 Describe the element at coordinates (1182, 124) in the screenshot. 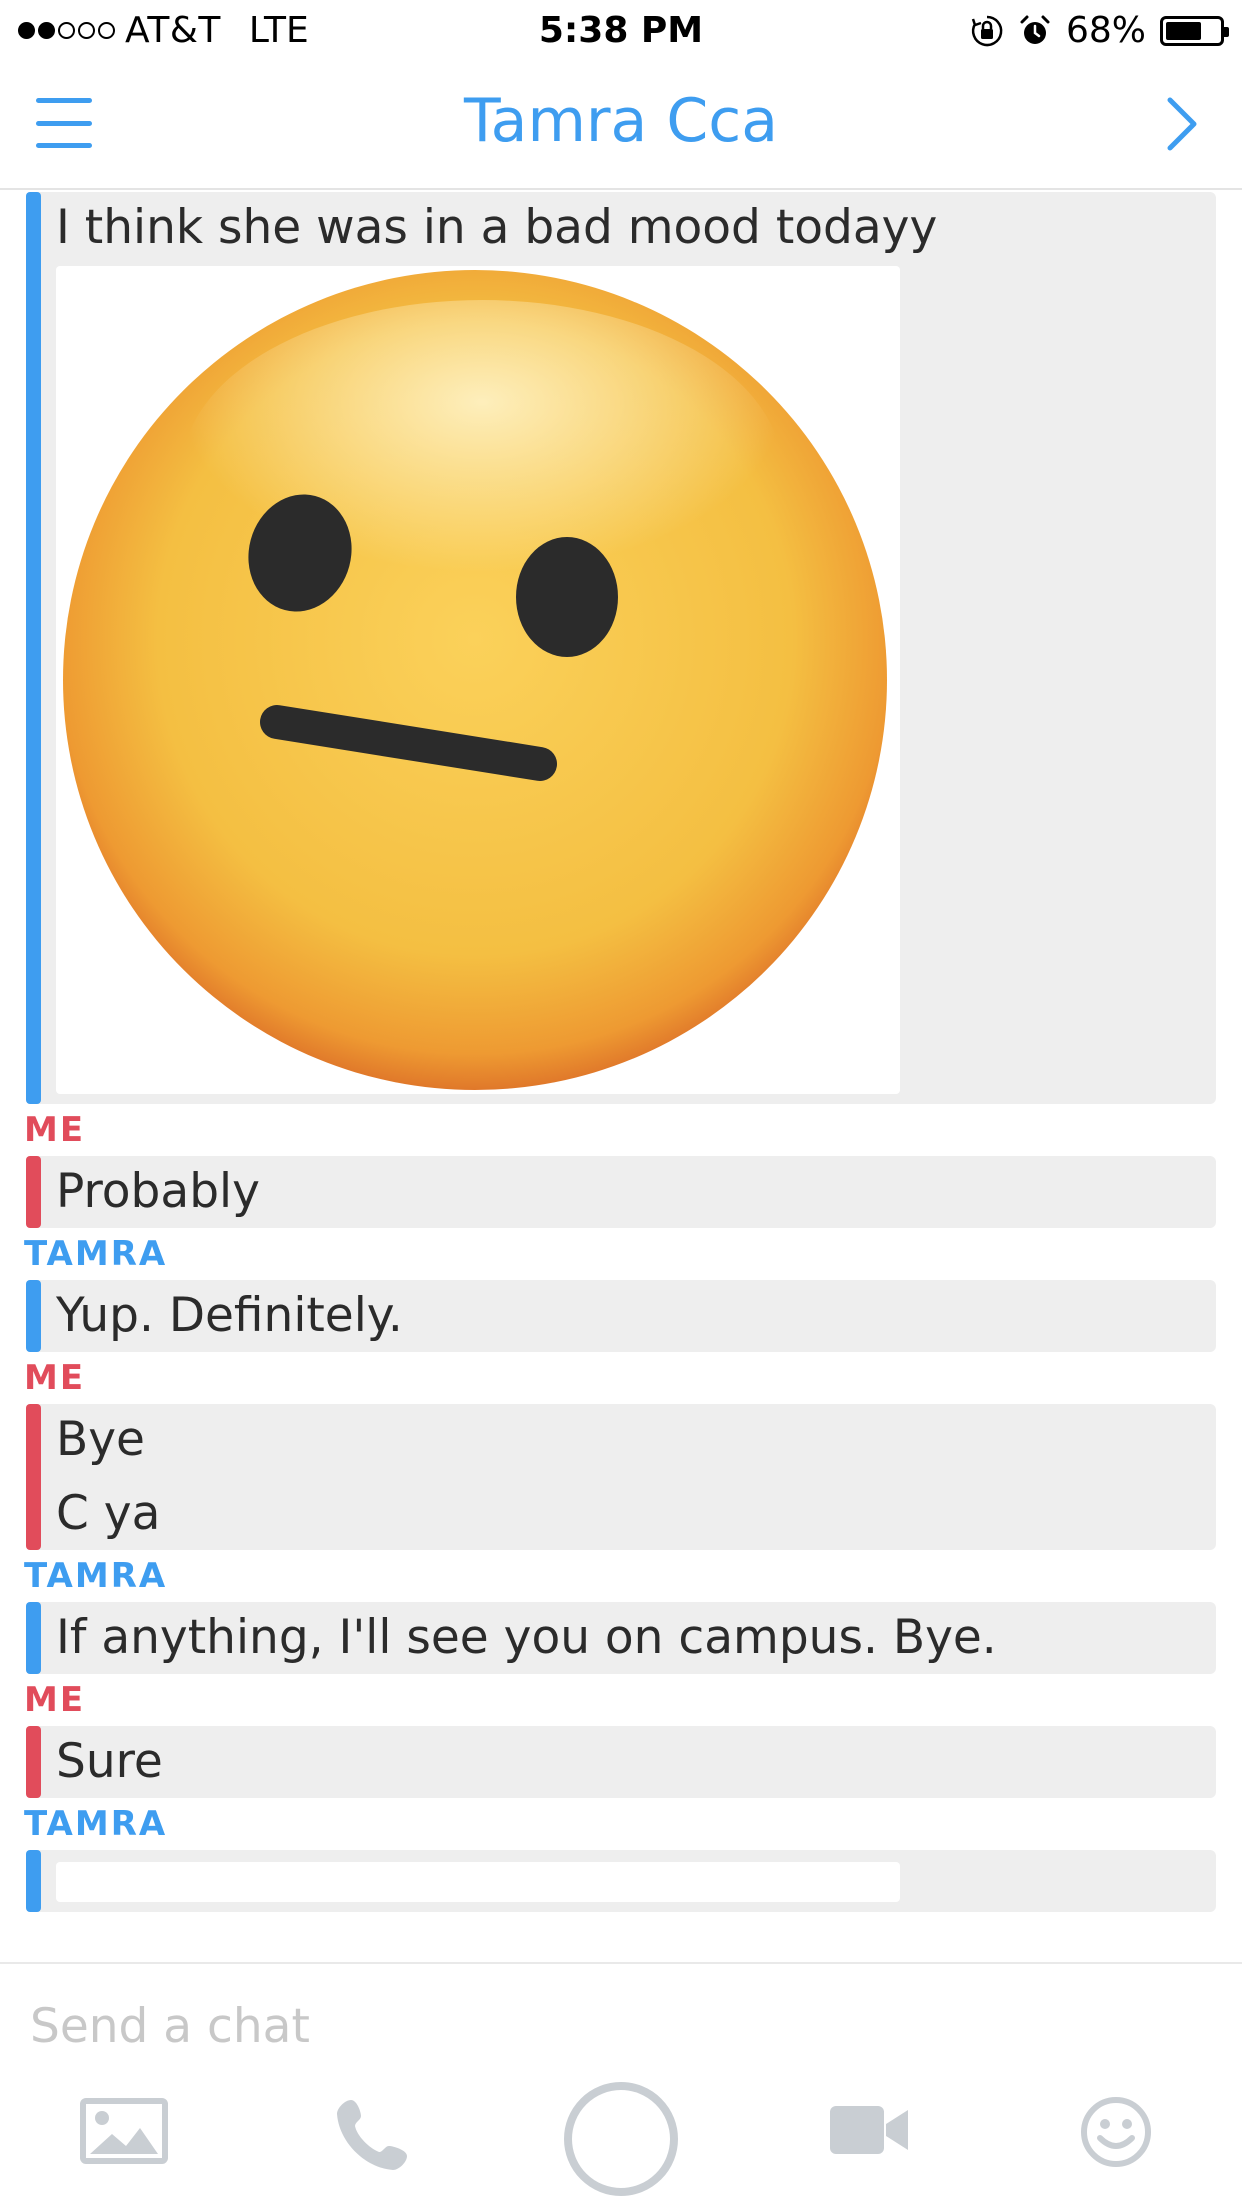

I see `chevron-right-icon` at that location.